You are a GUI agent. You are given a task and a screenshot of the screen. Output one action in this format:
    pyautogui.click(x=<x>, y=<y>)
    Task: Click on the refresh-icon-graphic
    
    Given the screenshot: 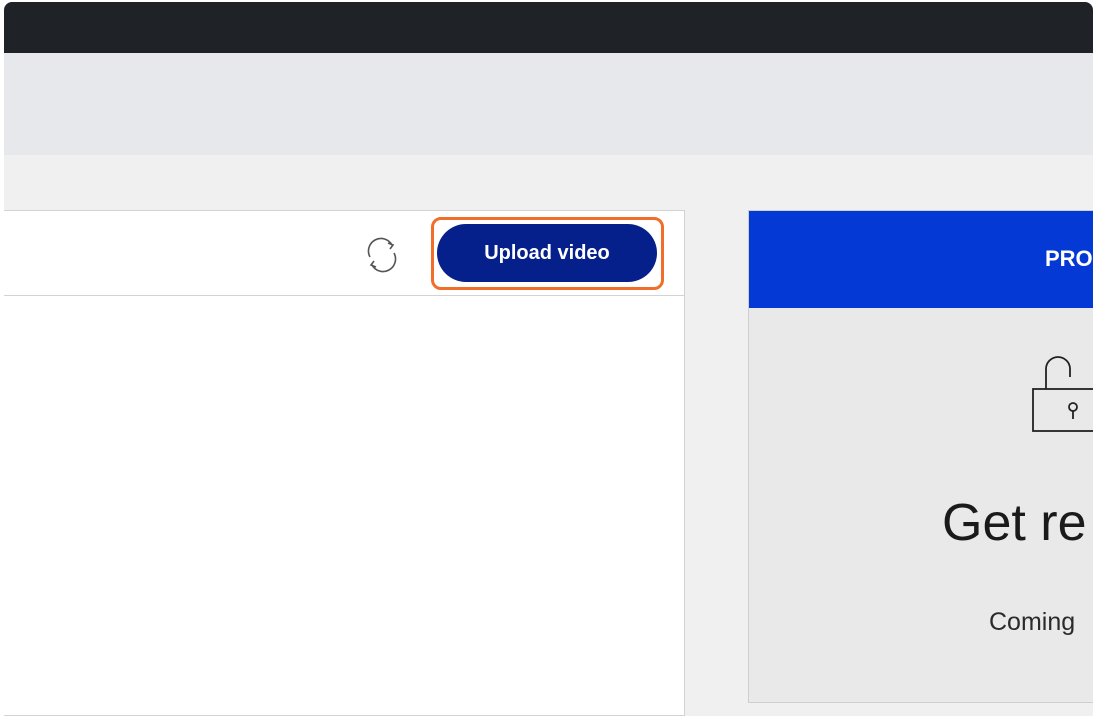 What is the action you would take?
    pyautogui.click(x=382, y=255)
    